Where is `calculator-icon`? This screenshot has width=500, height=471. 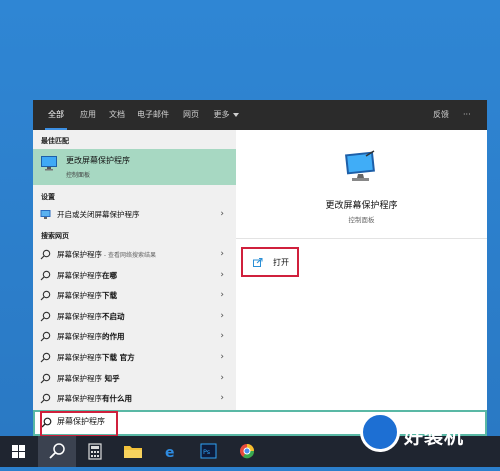
calculator-icon is located at coordinates (95, 451).